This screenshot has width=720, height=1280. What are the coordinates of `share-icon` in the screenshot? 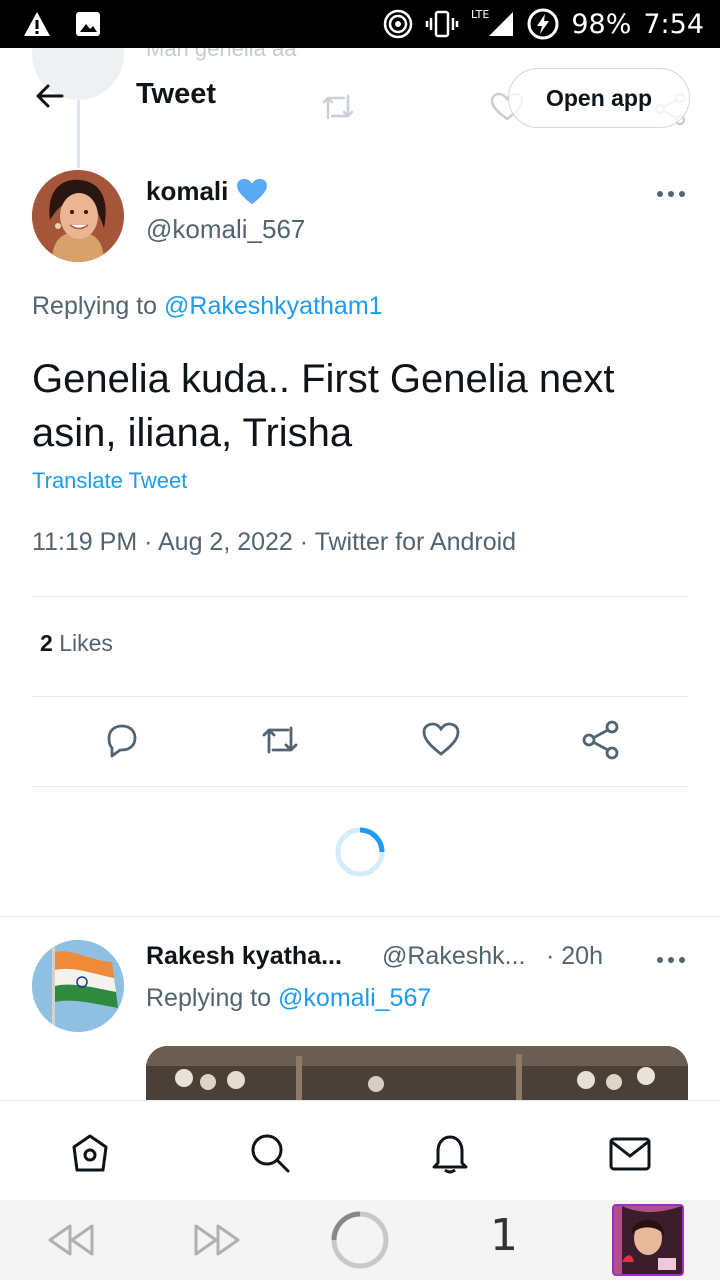 It's located at (601, 740).